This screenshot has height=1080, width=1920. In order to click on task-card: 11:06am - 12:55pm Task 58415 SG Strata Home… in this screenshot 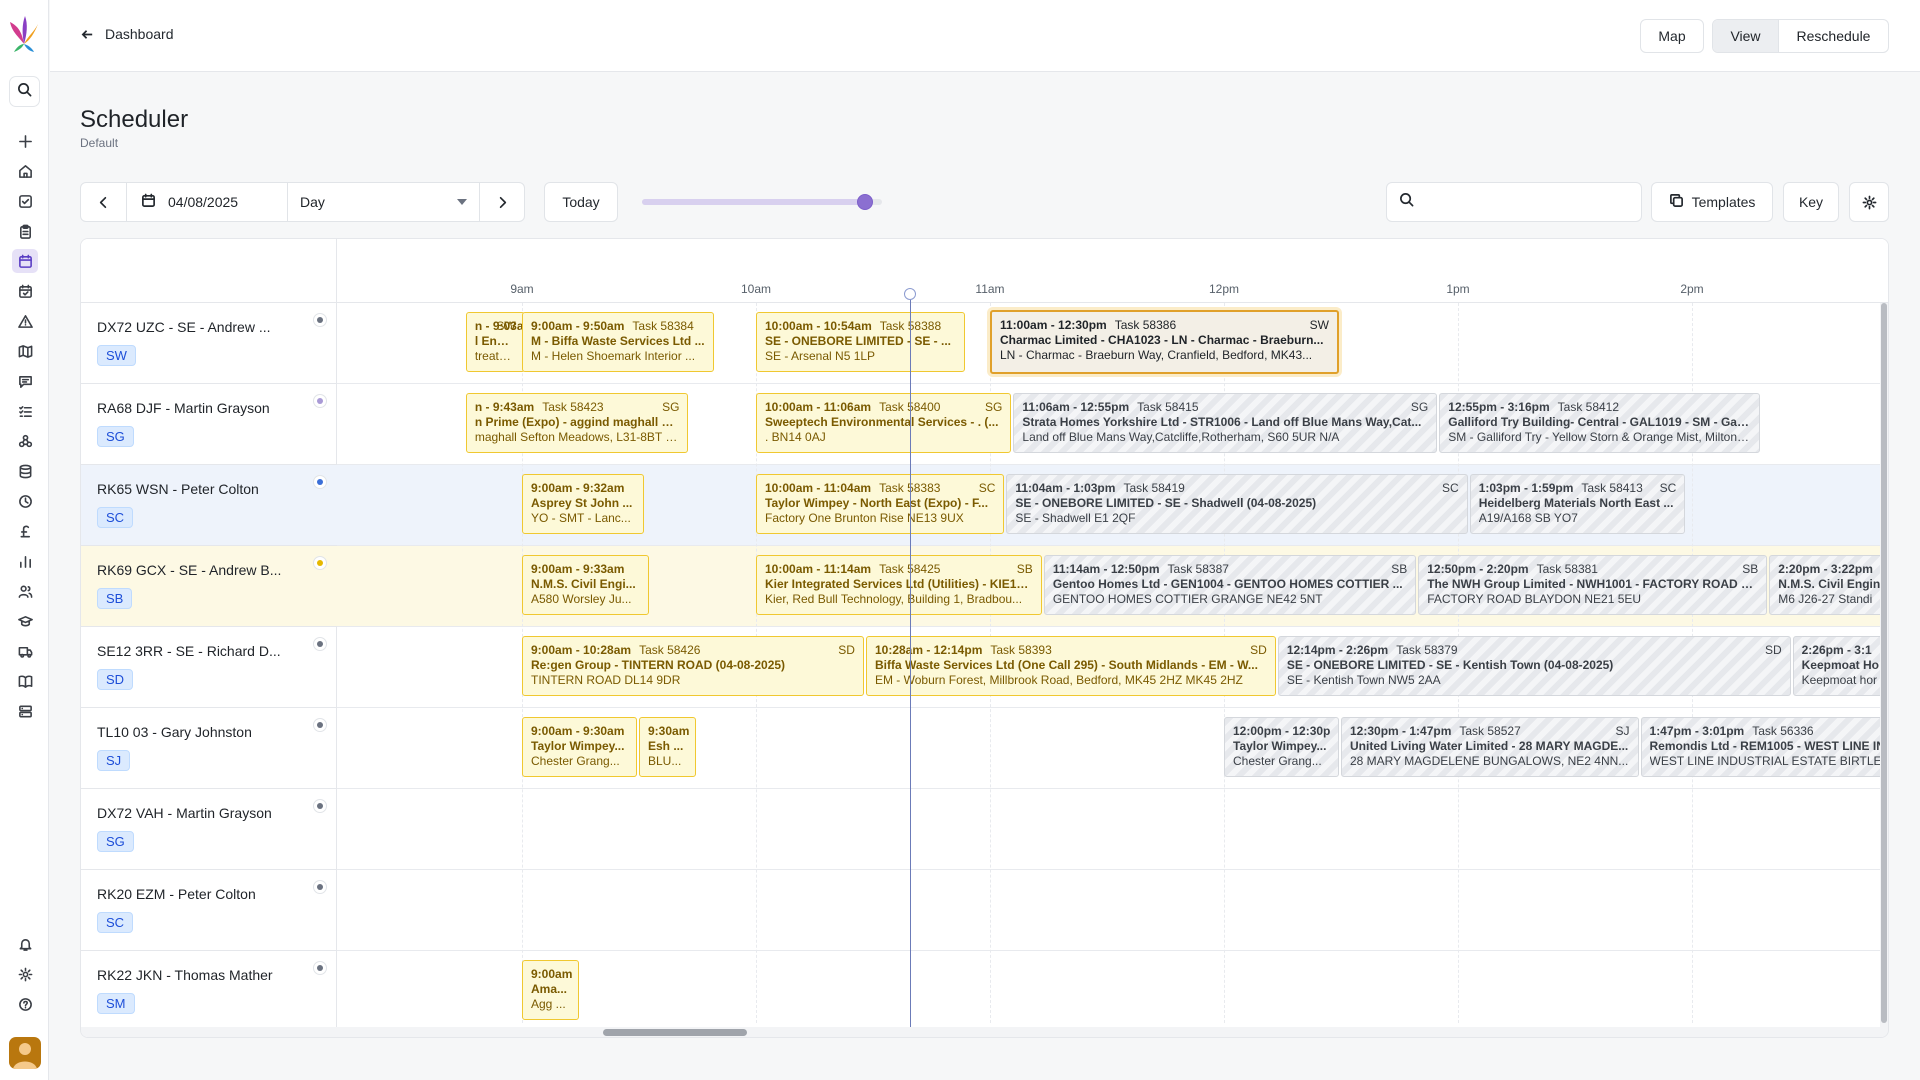, I will do `click(1225, 423)`.